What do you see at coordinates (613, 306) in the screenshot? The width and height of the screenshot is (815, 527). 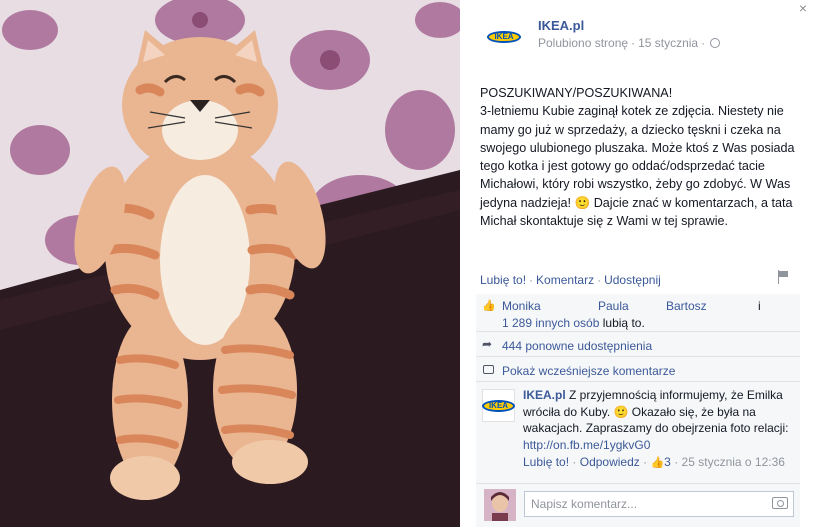 I see `liker-name: Paula` at bounding box center [613, 306].